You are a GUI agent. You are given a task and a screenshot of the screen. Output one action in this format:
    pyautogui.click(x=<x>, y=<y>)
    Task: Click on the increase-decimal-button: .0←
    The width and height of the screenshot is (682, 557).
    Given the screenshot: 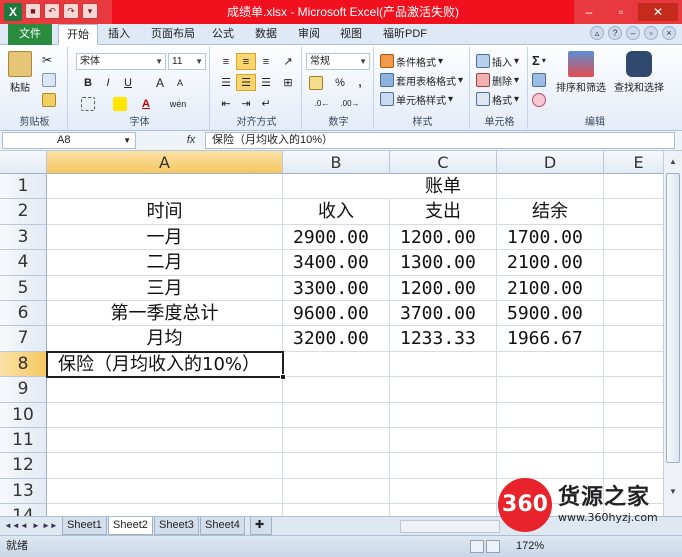 What is the action you would take?
    pyautogui.click(x=322, y=103)
    